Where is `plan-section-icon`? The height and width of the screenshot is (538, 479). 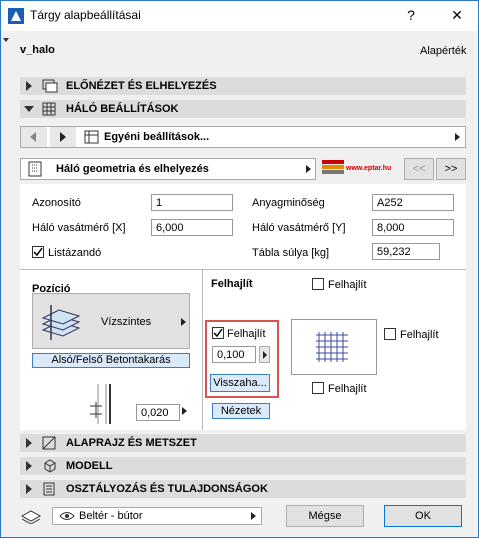
plan-section-icon is located at coordinates (49, 443).